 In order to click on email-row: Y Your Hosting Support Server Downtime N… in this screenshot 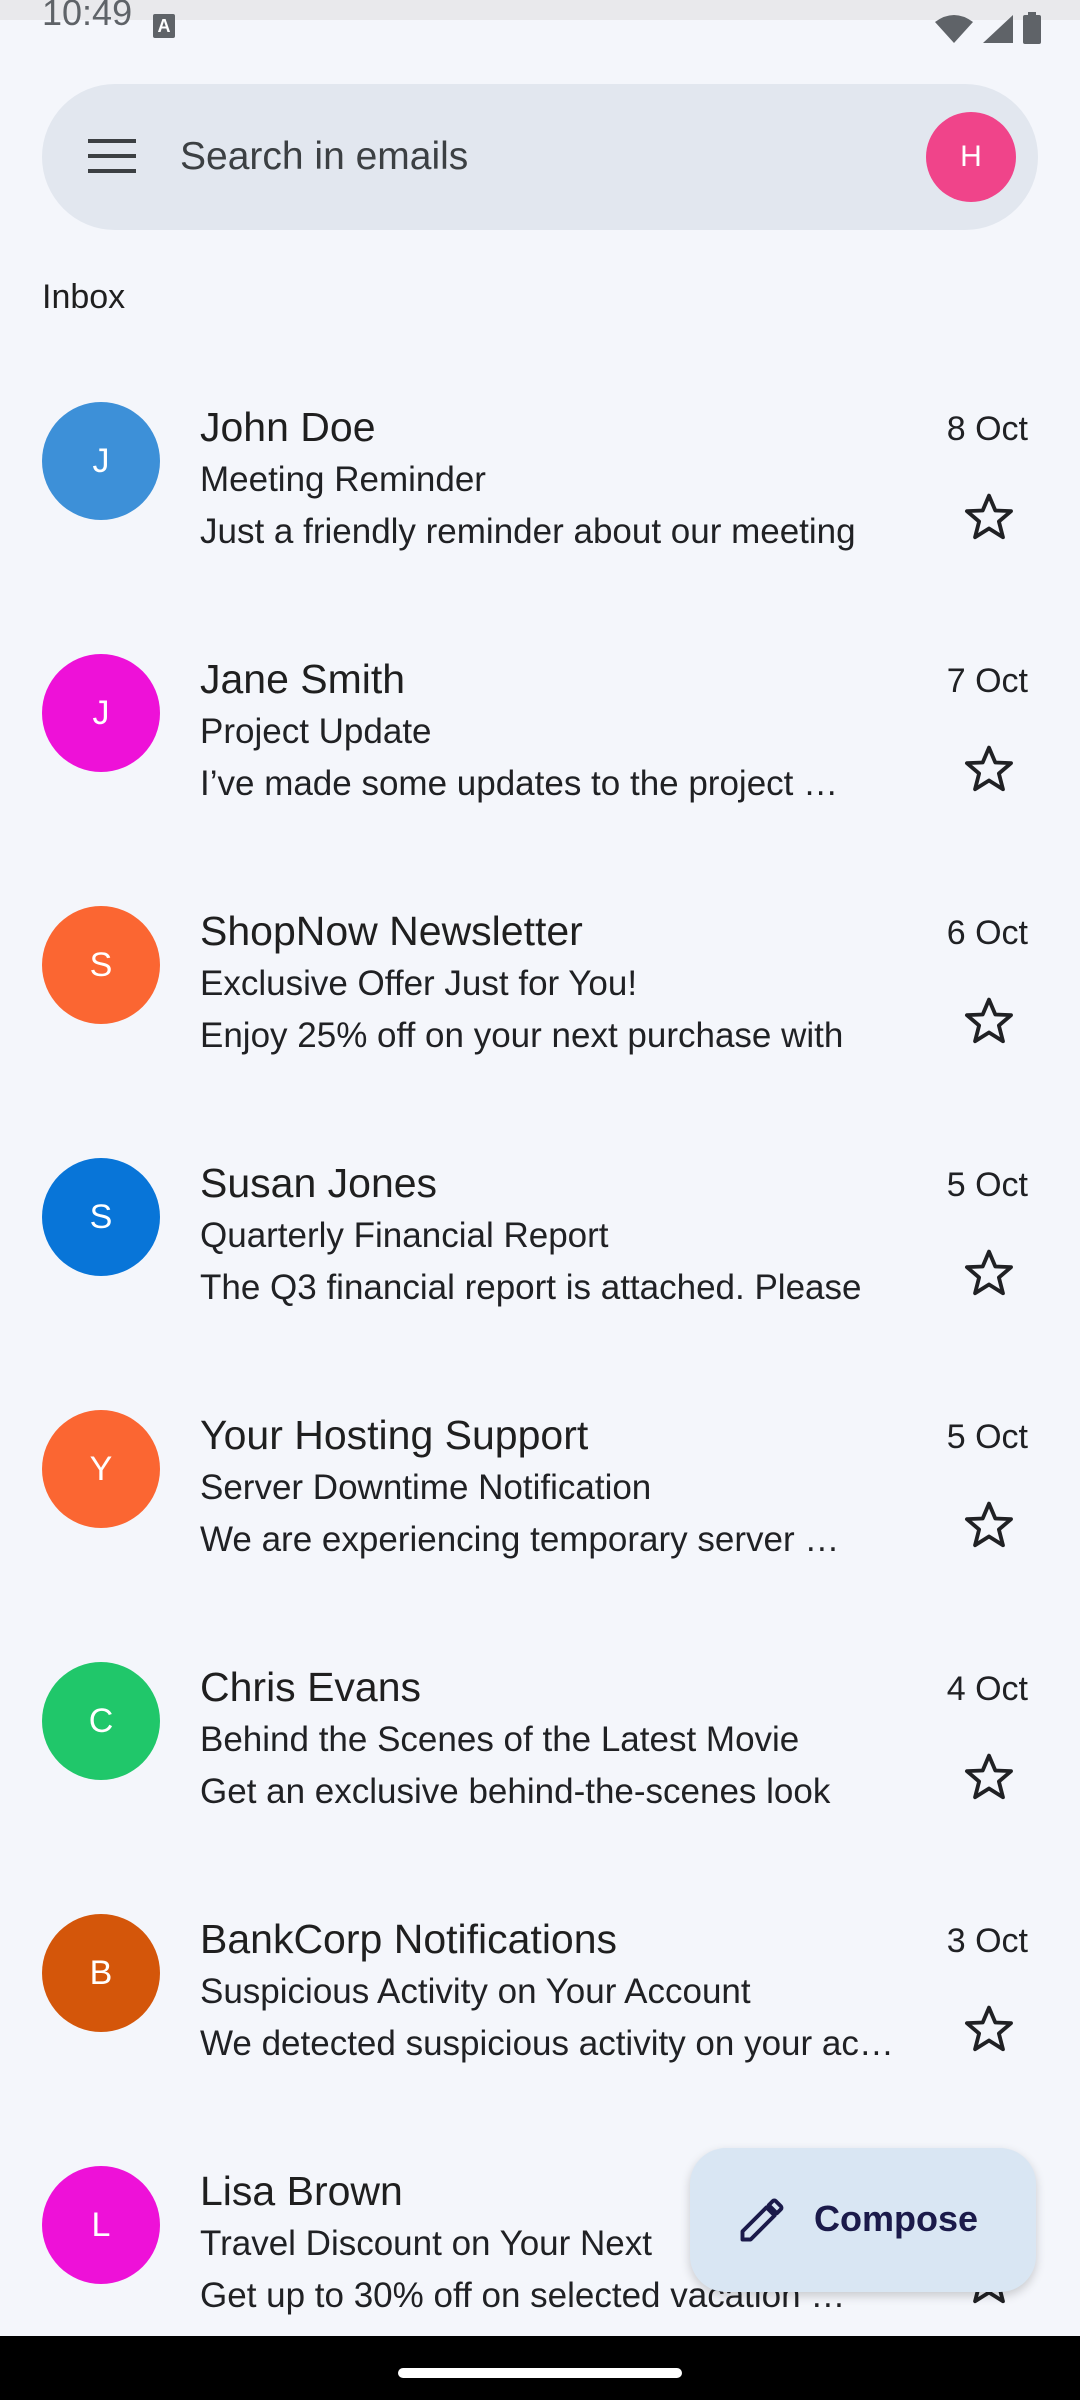, I will do `click(540, 1494)`.